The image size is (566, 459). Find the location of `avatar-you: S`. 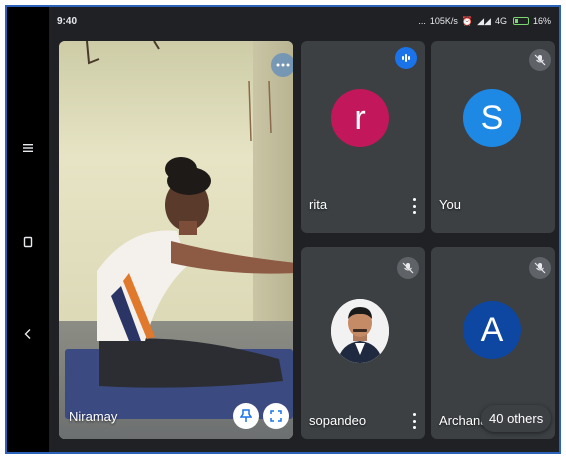

avatar-you: S is located at coordinates (492, 118).